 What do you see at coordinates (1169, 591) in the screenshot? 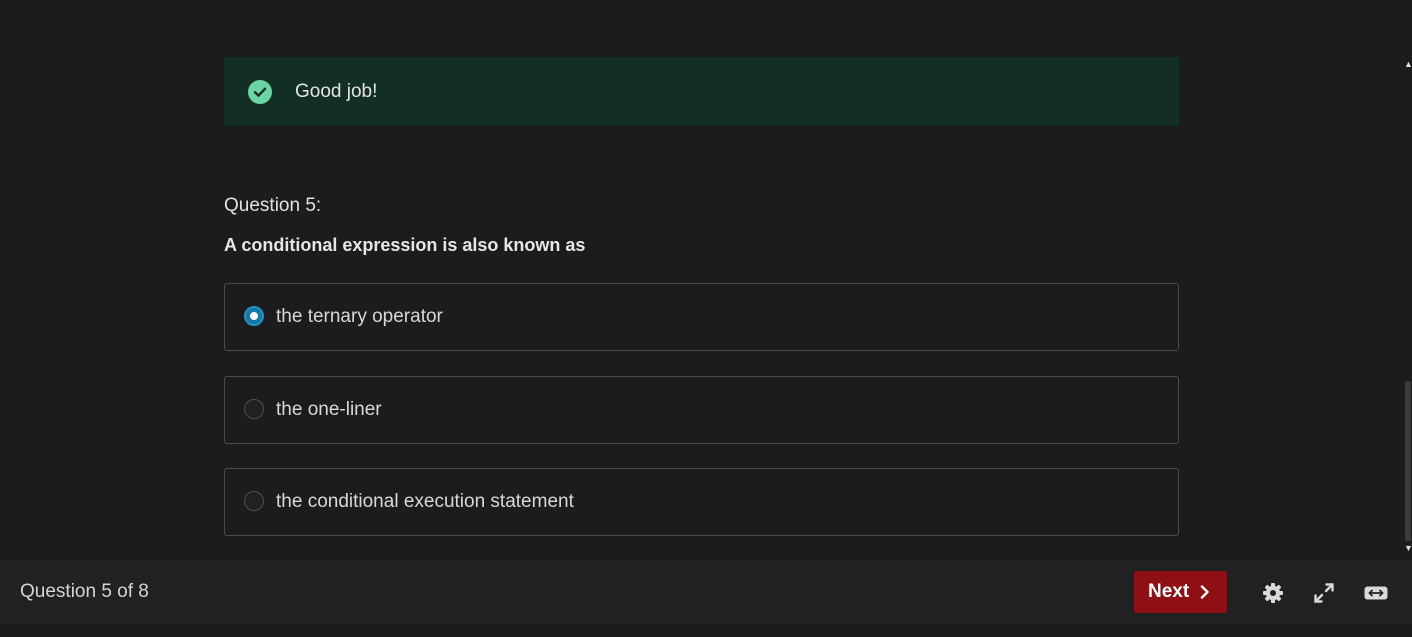
I see `next-button-label: Next` at bounding box center [1169, 591].